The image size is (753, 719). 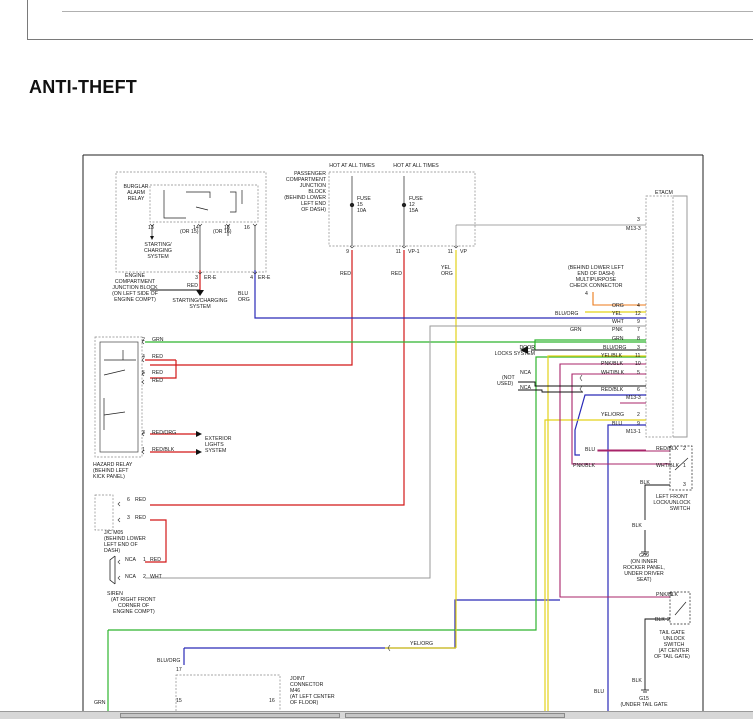 What do you see at coordinates (617, 314) in the screenshot?
I see `svg-text: YEL` at bounding box center [617, 314].